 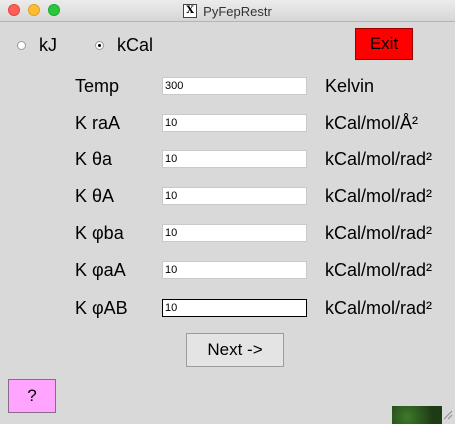 What do you see at coordinates (48, 45) in the screenshot?
I see `radio-kj-label: kJ` at bounding box center [48, 45].